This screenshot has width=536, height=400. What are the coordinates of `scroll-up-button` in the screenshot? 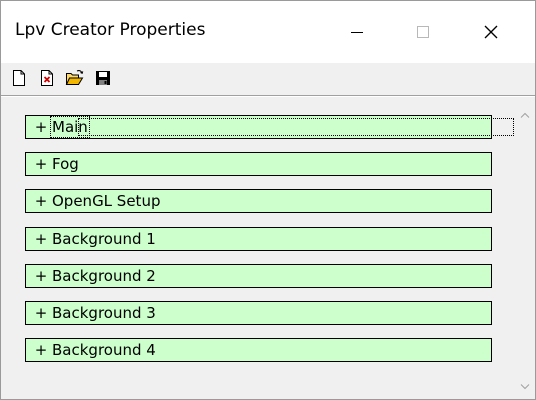 It's located at (525, 115).